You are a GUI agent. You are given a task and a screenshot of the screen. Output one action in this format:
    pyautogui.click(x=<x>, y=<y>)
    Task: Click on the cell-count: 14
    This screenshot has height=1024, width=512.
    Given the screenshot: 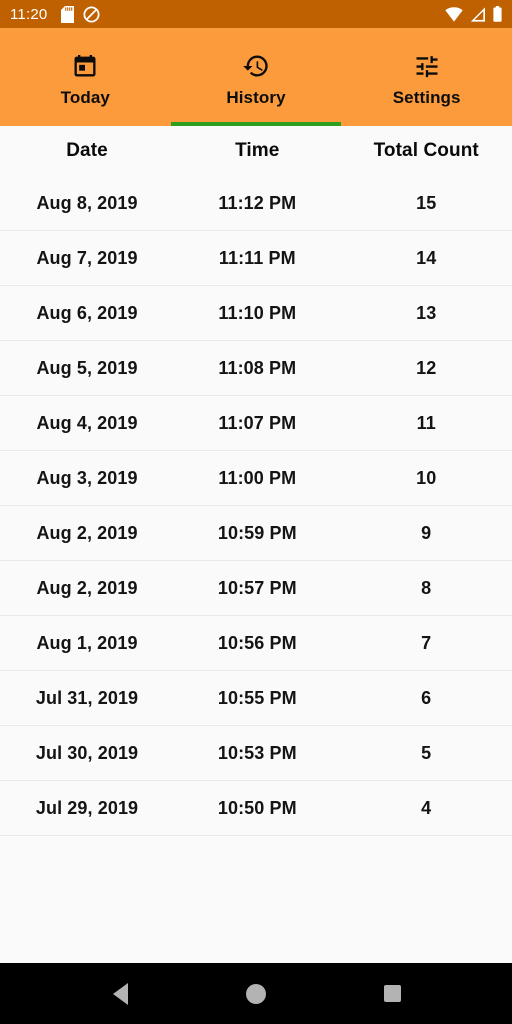 What is the action you would take?
    pyautogui.click(x=426, y=257)
    